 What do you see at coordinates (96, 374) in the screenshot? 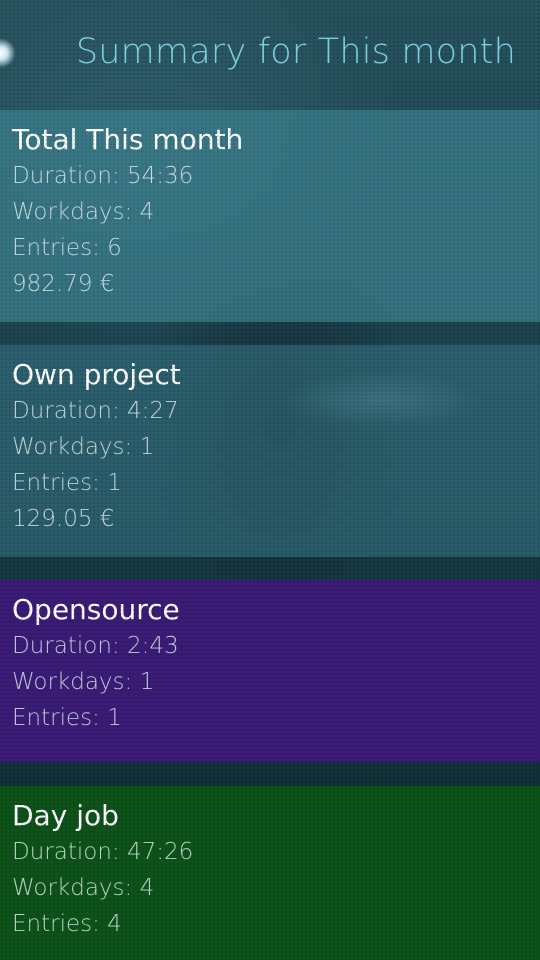
I see `card-title: Own project` at bounding box center [96, 374].